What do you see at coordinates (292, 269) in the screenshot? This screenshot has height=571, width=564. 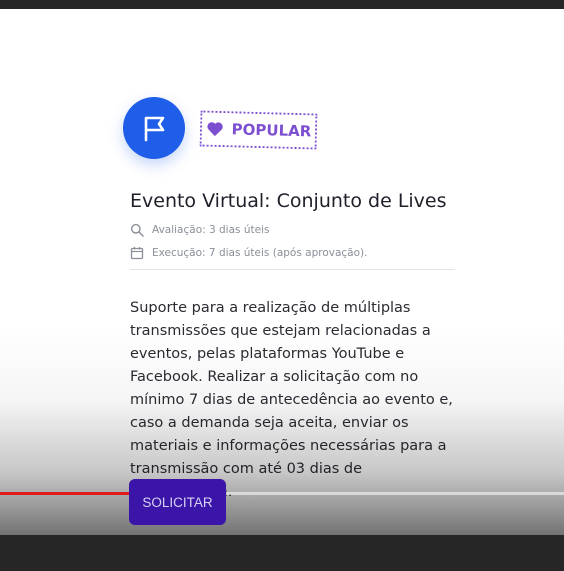 I see `divider` at bounding box center [292, 269].